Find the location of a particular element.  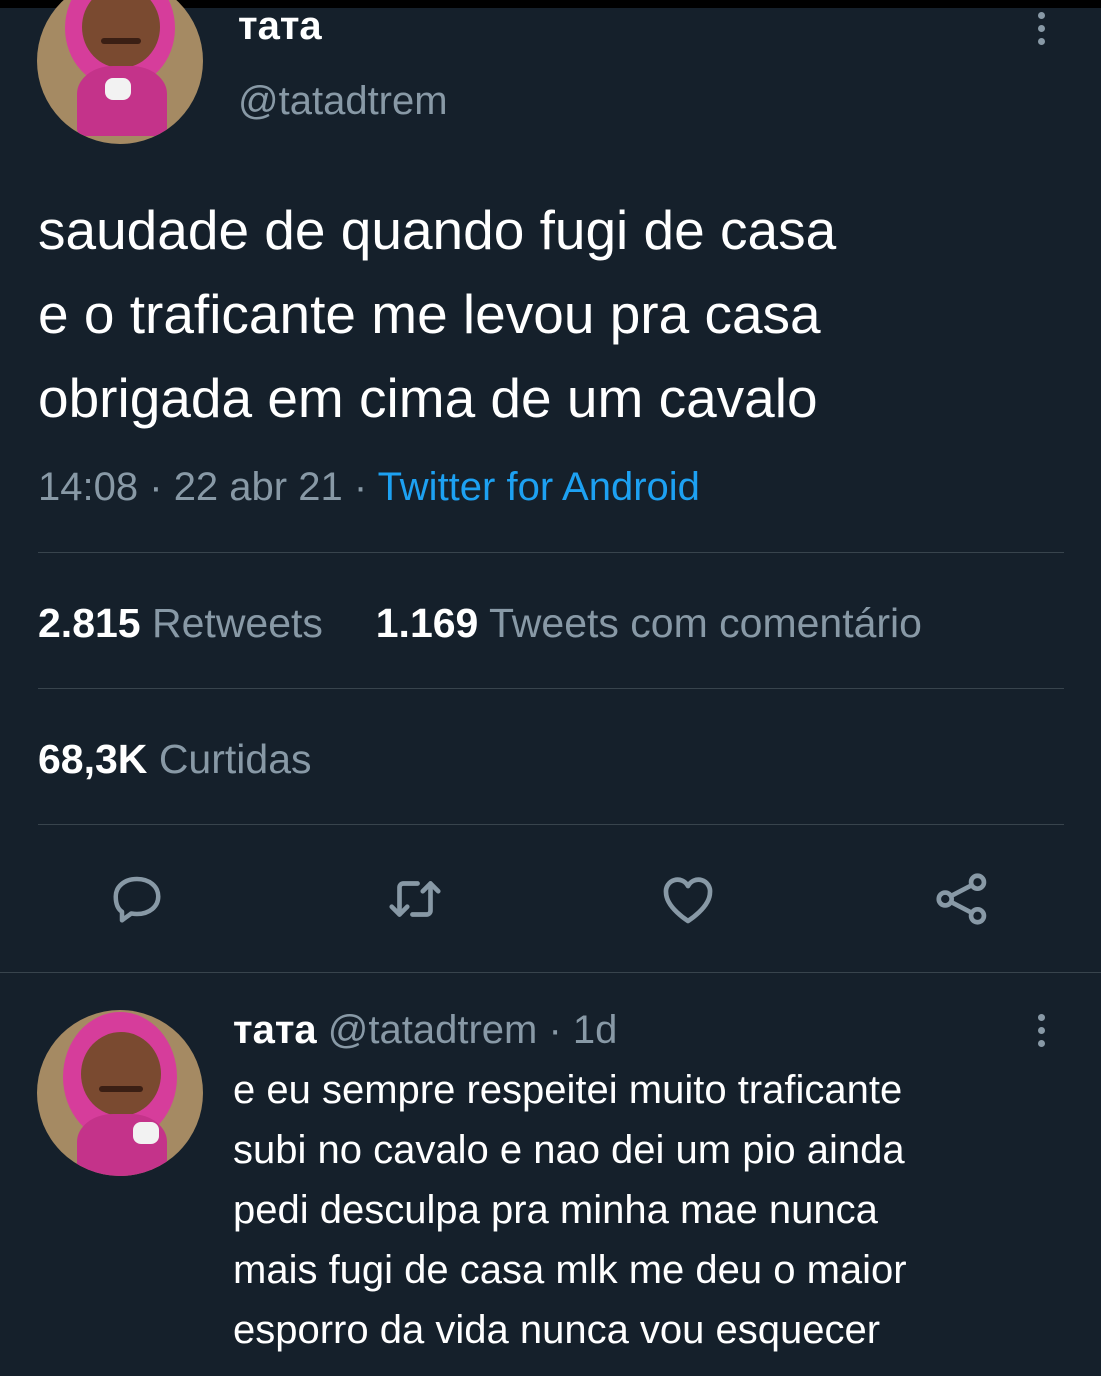

reply-author-avatar is located at coordinates (120, 1093).